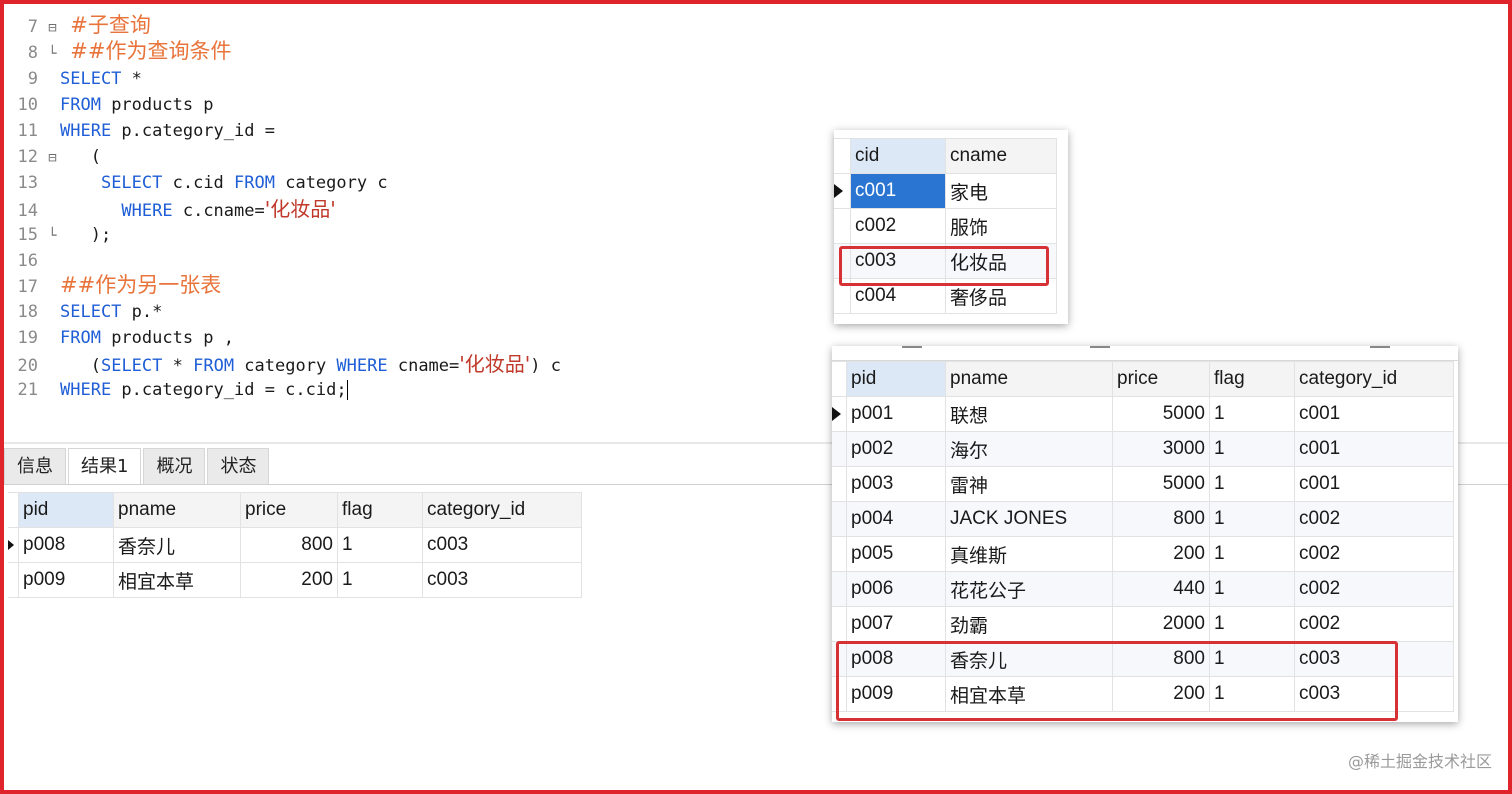 The width and height of the screenshot is (1512, 794). I want to click on table-cell: p001, so click(896, 414).